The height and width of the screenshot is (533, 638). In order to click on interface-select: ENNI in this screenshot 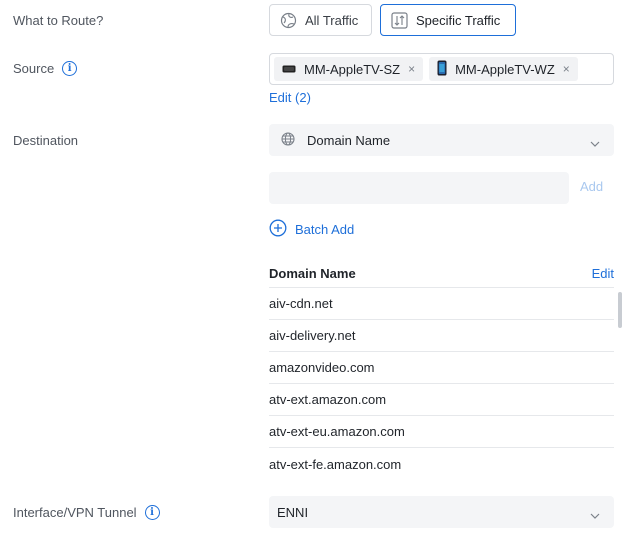, I will do `click(441, 512)`.